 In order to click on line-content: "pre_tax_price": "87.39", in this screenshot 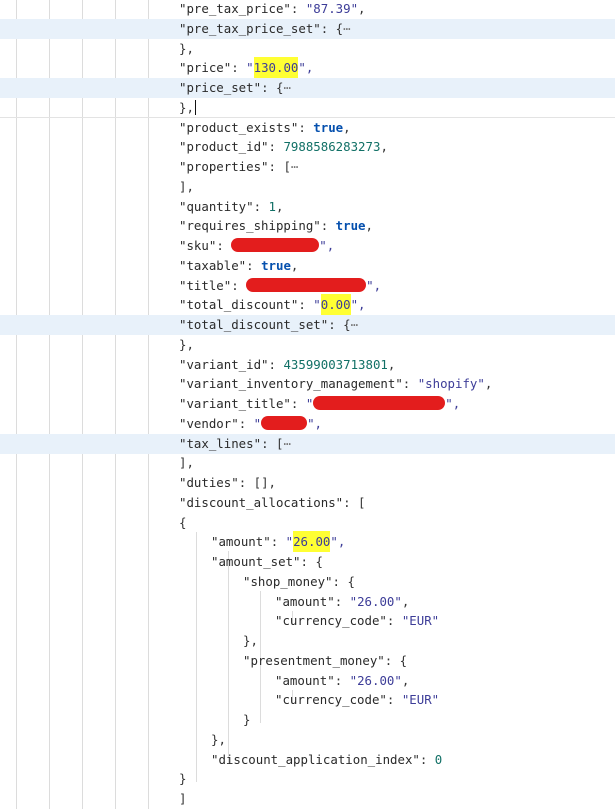, I will do `click(272, 9)`.